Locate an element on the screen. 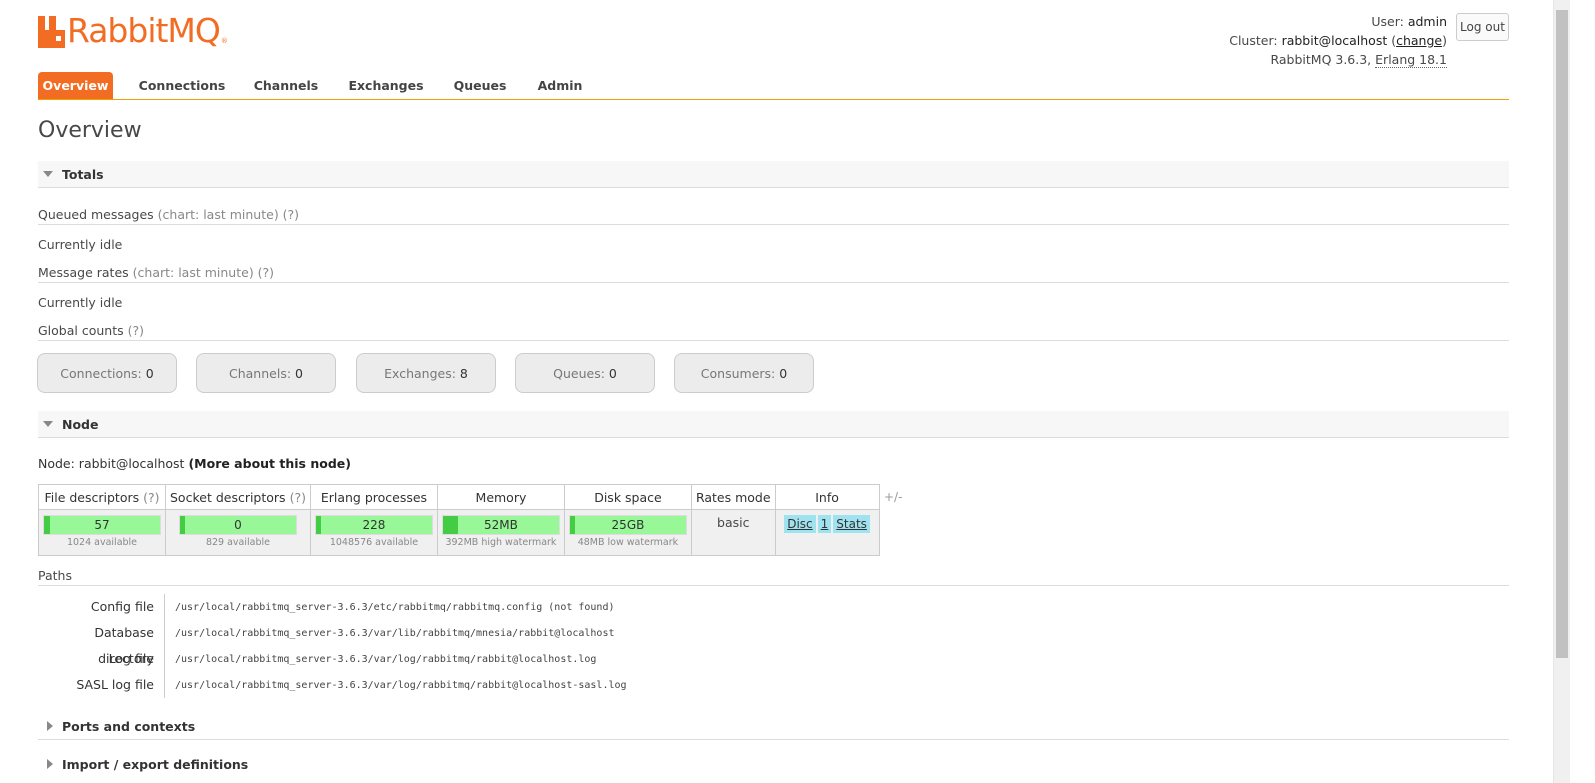 This screenshot has height=783, width=1595. cluster-change-link: change is located at coordinates (1419, 40).